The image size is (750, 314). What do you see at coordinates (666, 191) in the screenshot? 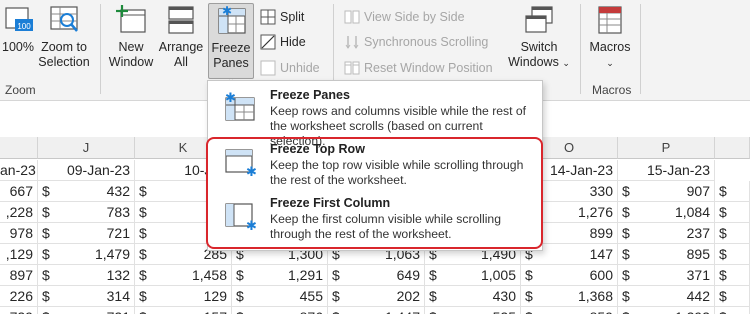
I see `table-cell: $907` at bounding box center [666, 191].